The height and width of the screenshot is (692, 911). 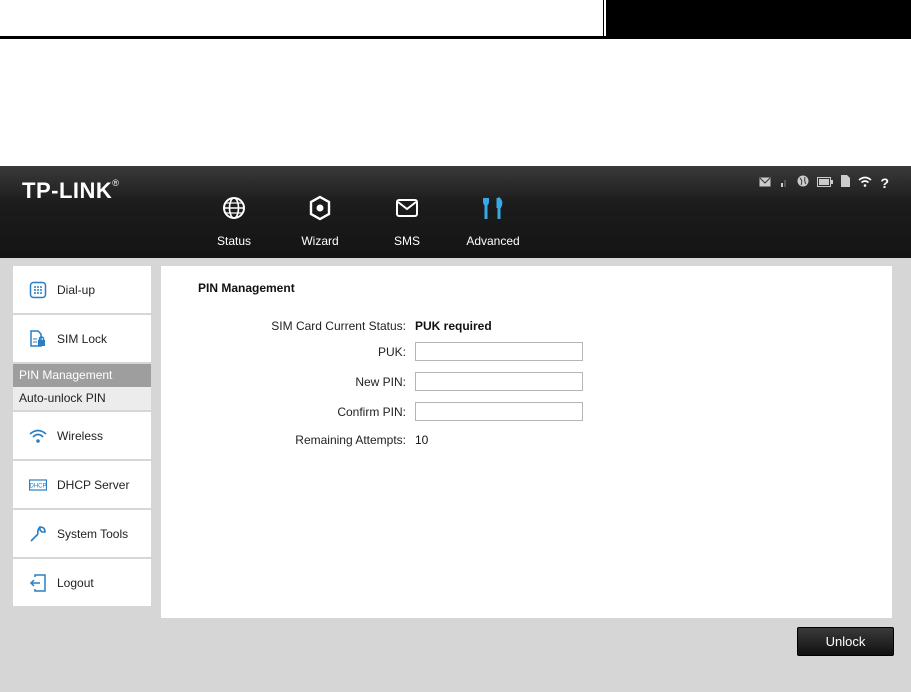 What do you see at coordinates (453, 326) in the screenshot?
I see `sim-status-value: PUK required` at bounding box center [453, 326].